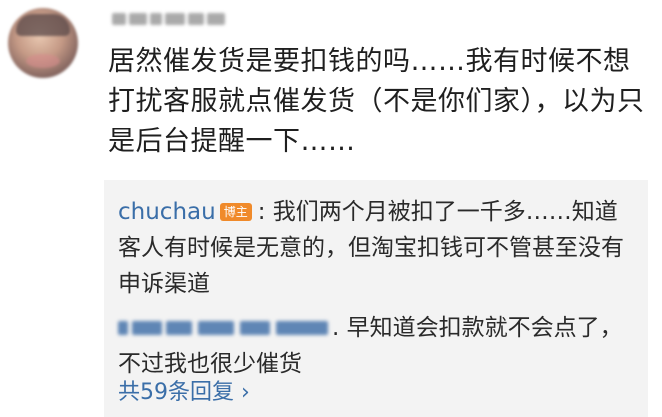  Describe the element at coordinates (378, 346) in the screenshot. I see `reply-item: . 早知道会扣款就不会点了，不过我也很少催货` at that location.